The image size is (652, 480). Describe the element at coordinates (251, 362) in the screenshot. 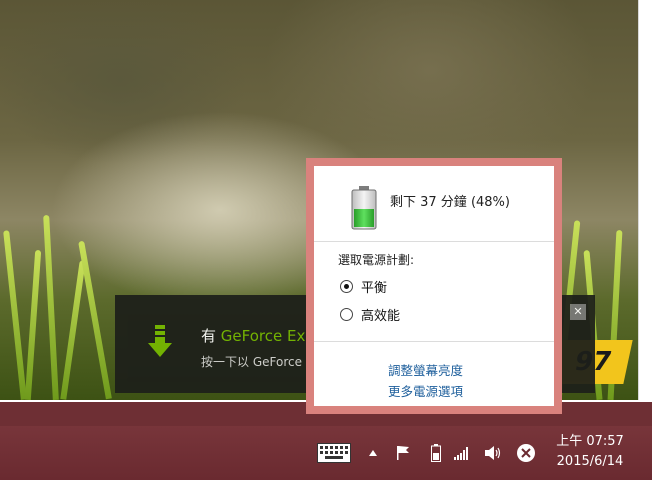

I see `toast-body: 按一下以 GeForce` at that location.